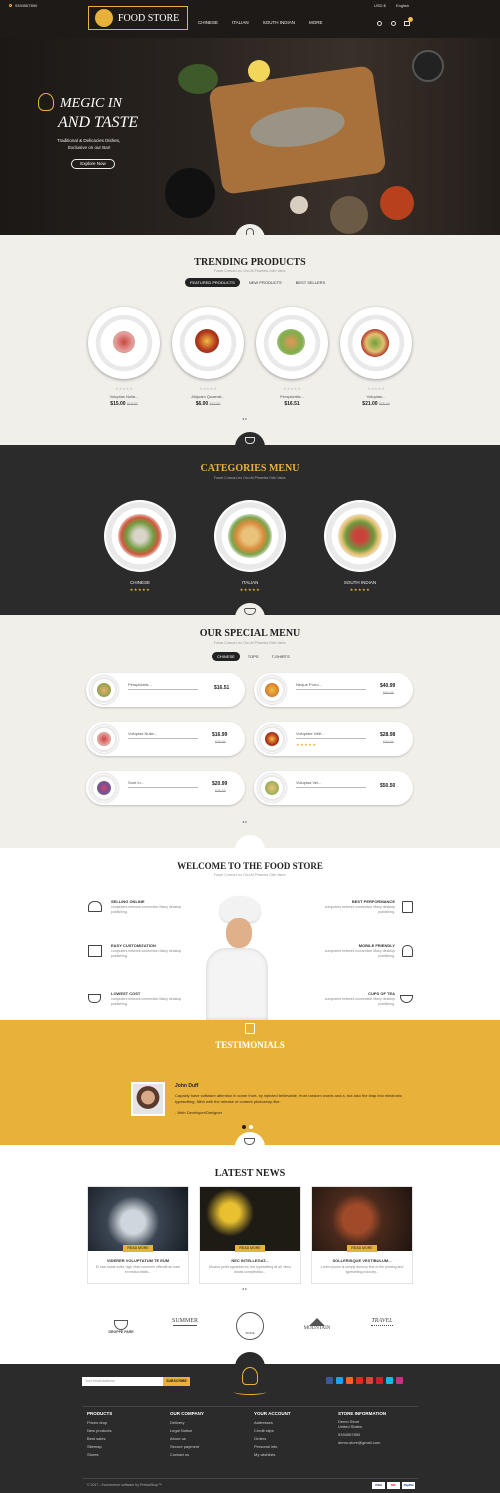  Describe the element at coordinates (349, 1380) in the screenshot. I see `rss-icon` at that location.